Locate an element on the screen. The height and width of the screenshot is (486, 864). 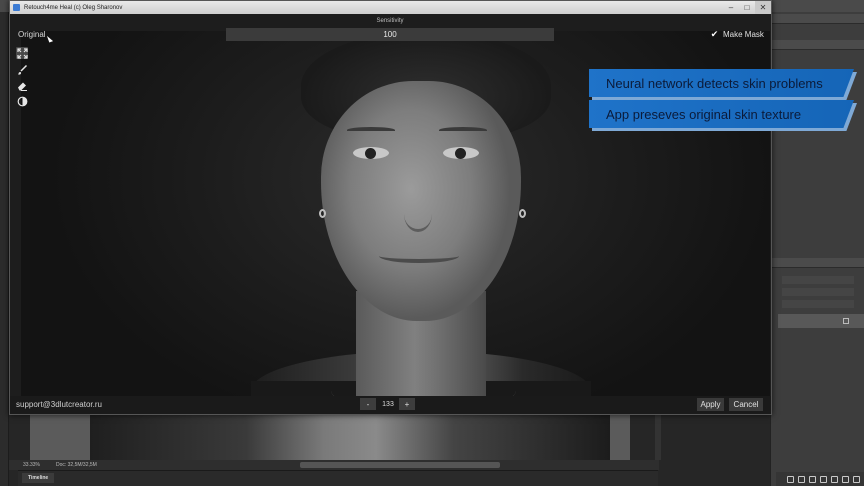
make-mask-label: Make Mask is located at coordinates (743, 34).